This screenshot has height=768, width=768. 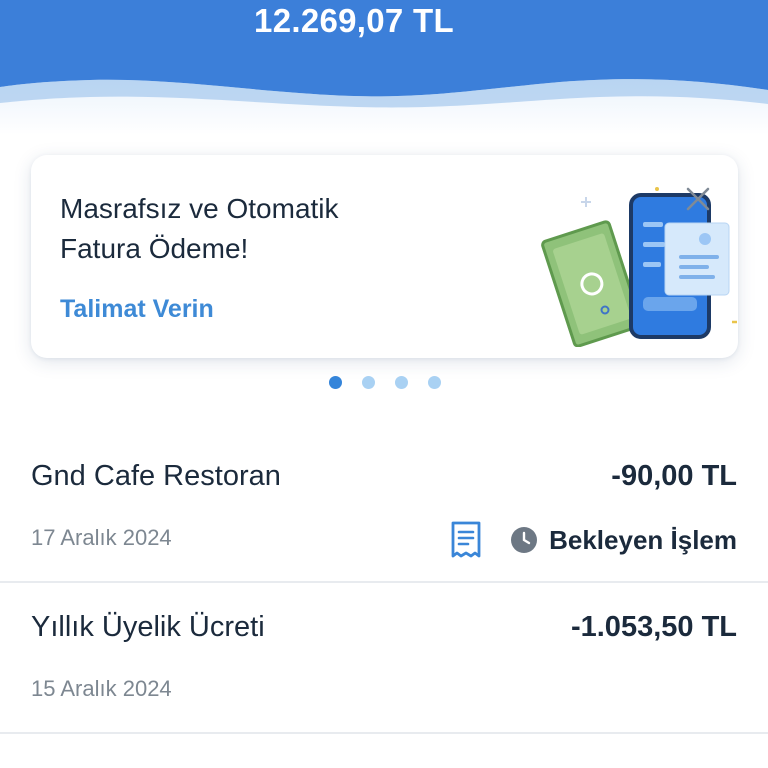 I want to click on status-pending: Bekleyen İşlem, so click(x=643, y=539).